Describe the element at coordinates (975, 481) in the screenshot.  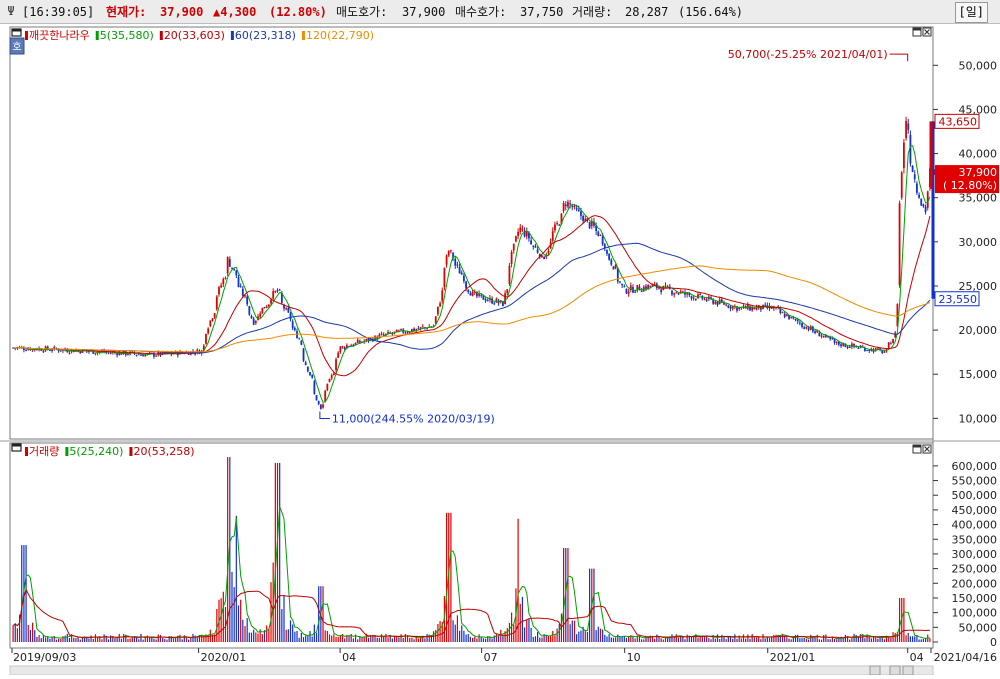
I see `volume-tick-label: 550,000` at that location.